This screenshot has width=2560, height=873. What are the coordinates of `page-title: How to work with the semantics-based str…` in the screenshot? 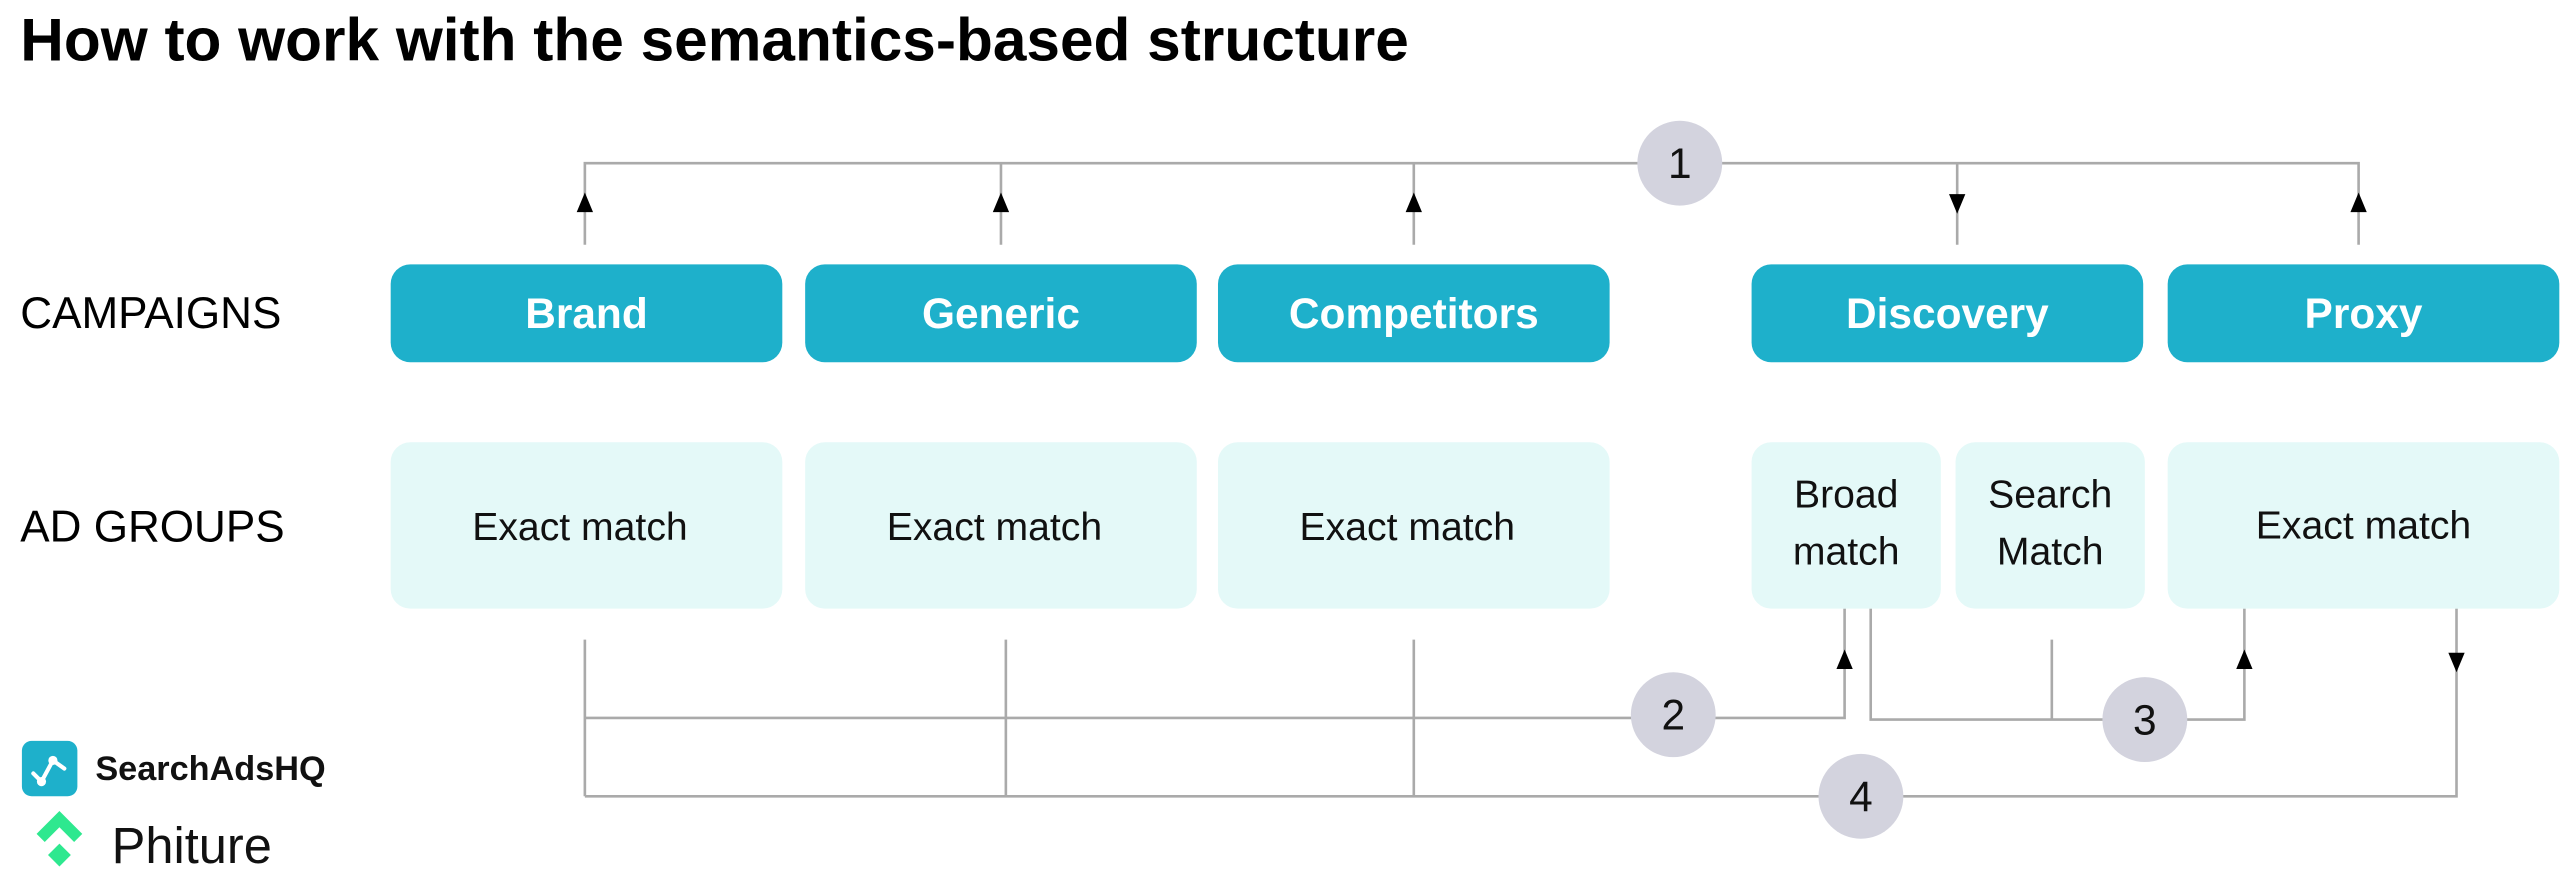 It's located at (714, 39).